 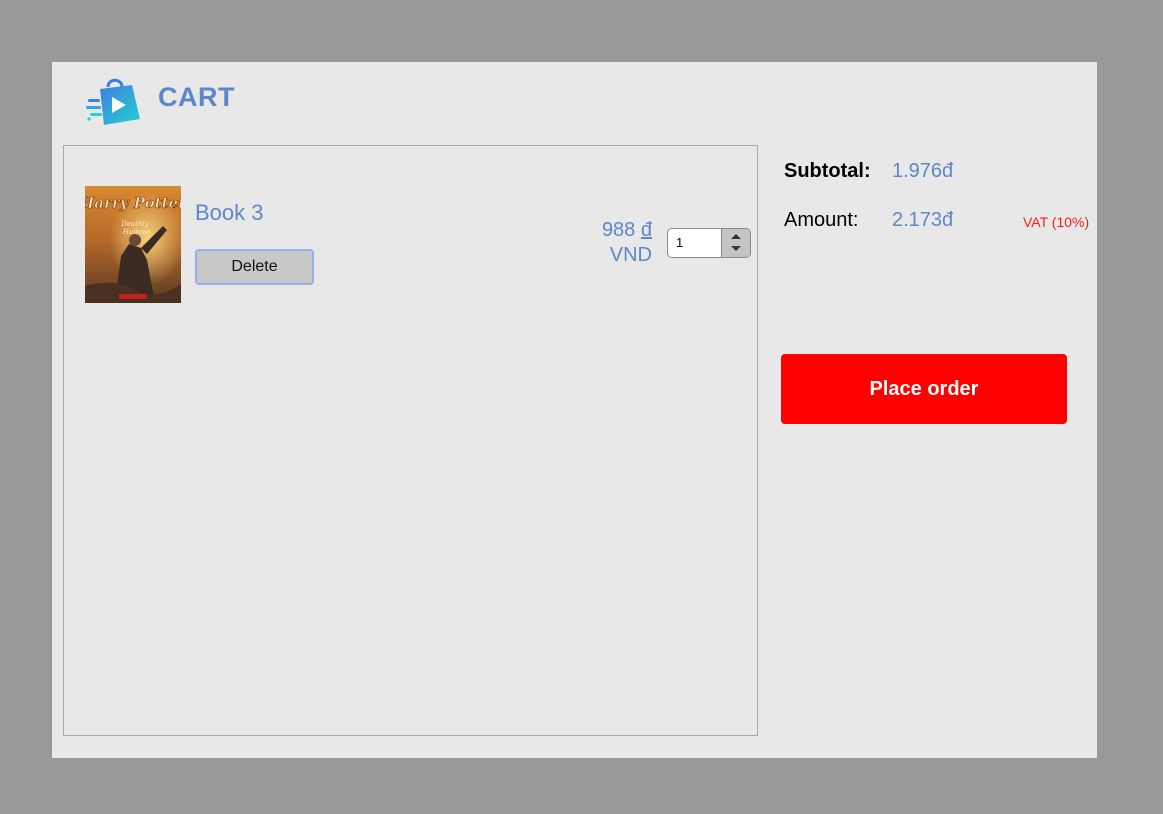 What do you see at coordinates (196, 97) in the screenshot?
I see `page-title: CART` at bounding box center [196, 97].